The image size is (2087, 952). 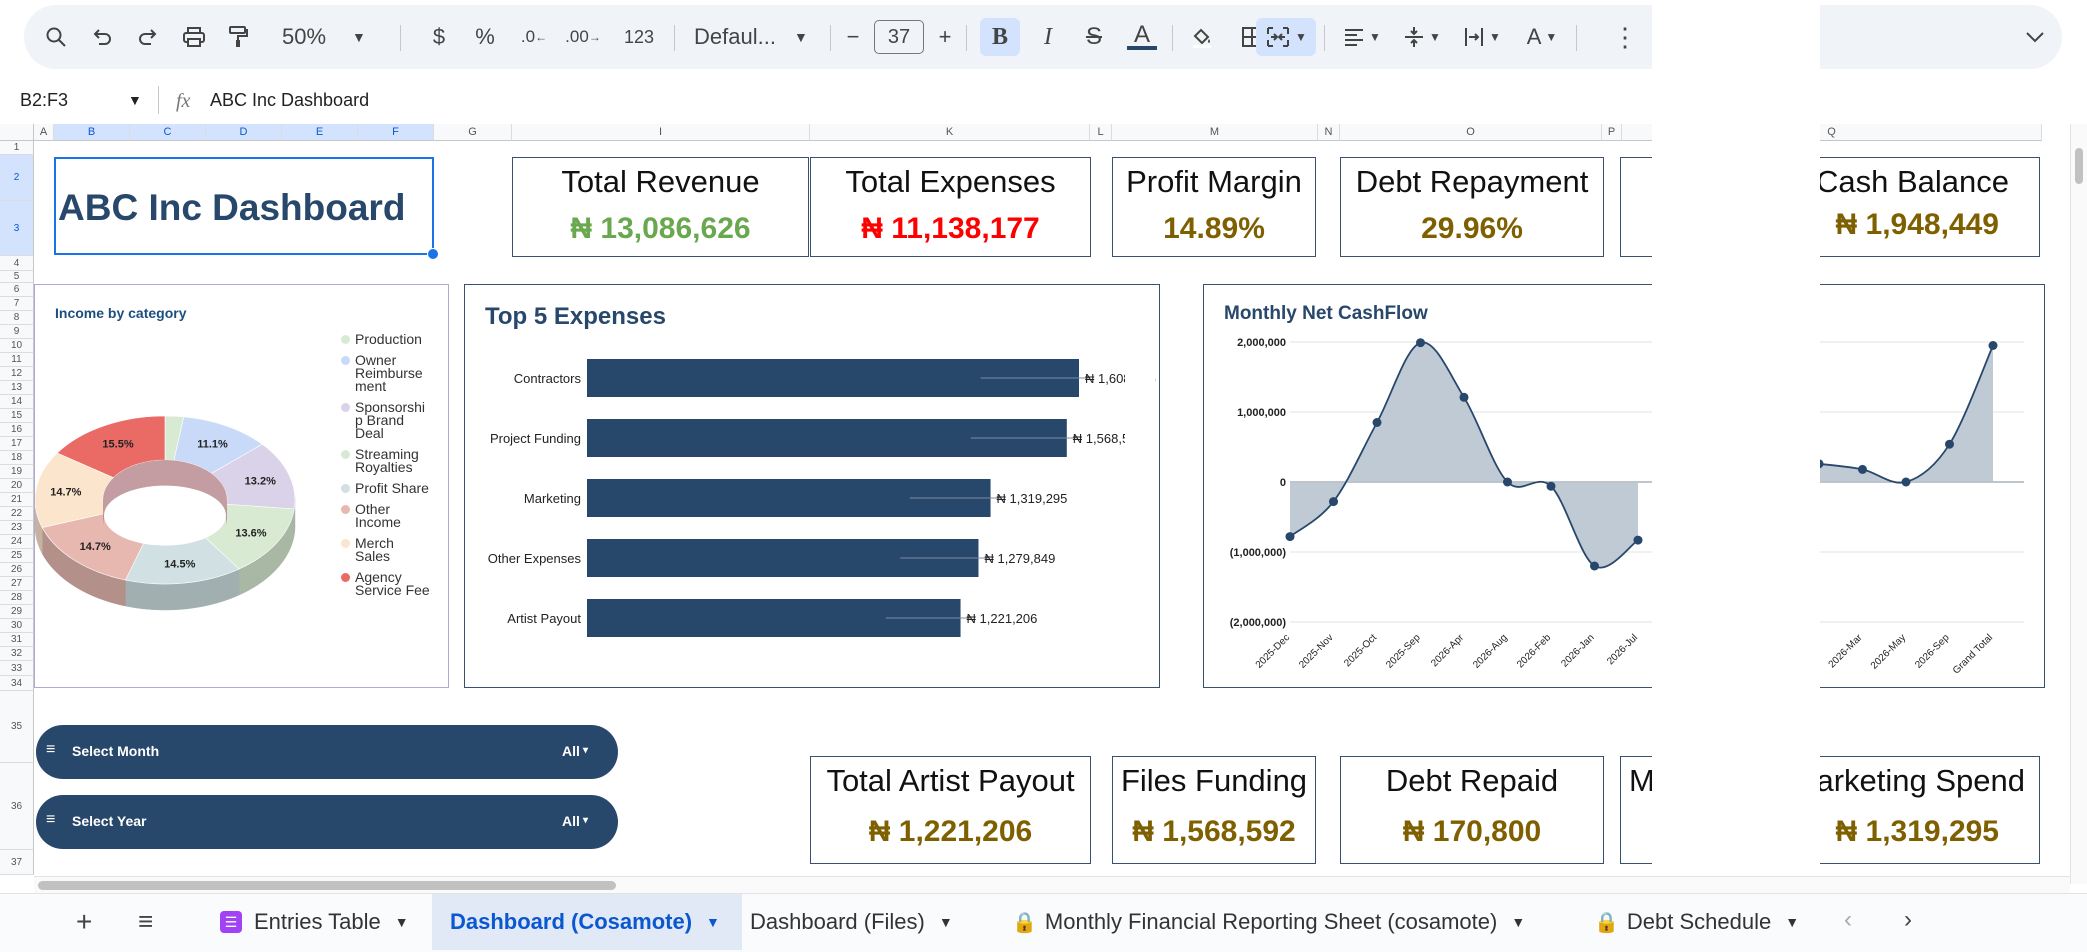 I want to click on row-header: 11, so click(x=17, y=360).